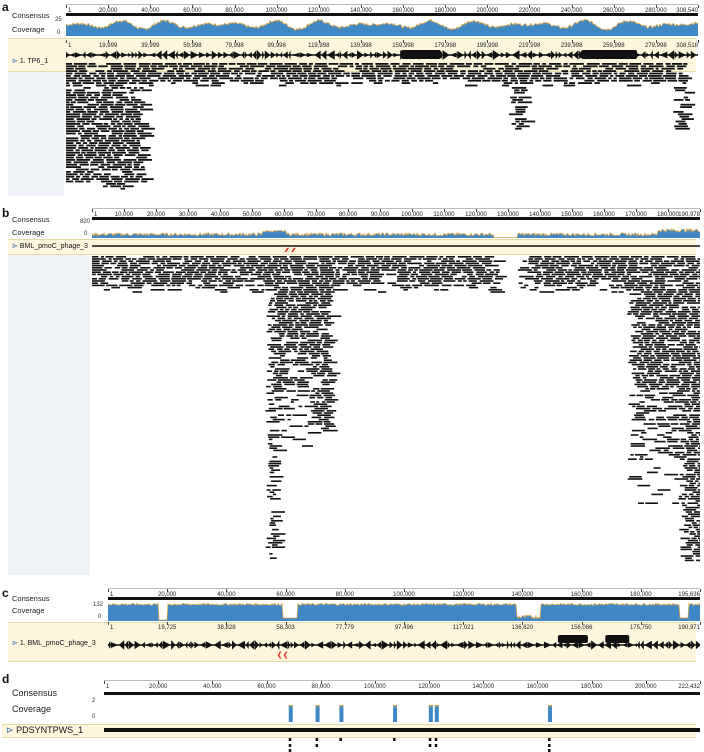 This screenshot has width=704, height=752. Describe the element at coordinates (396, 246) in the screenshot. I see `gene-annotations: ❮❮` at that location.